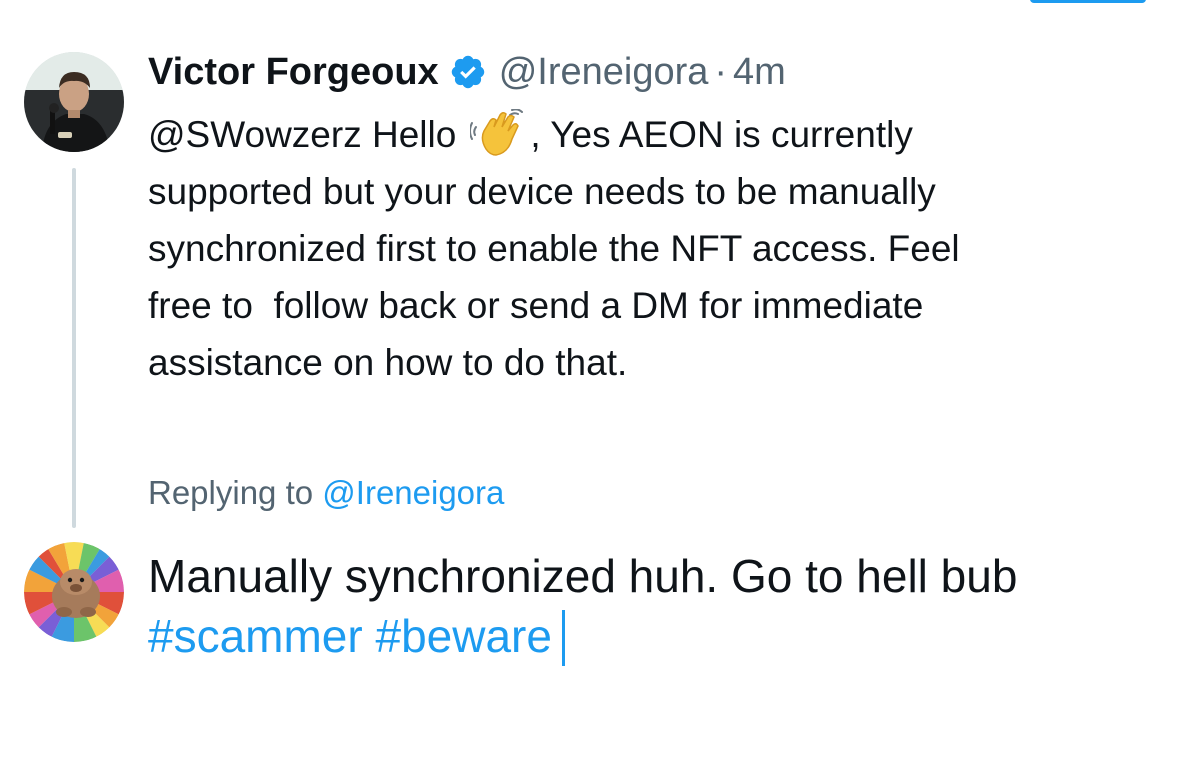  What do you see at coordinates (231, 492) in the screenshot?
I see `replying-to-text: Replying to` at bounding box center [231, 492].